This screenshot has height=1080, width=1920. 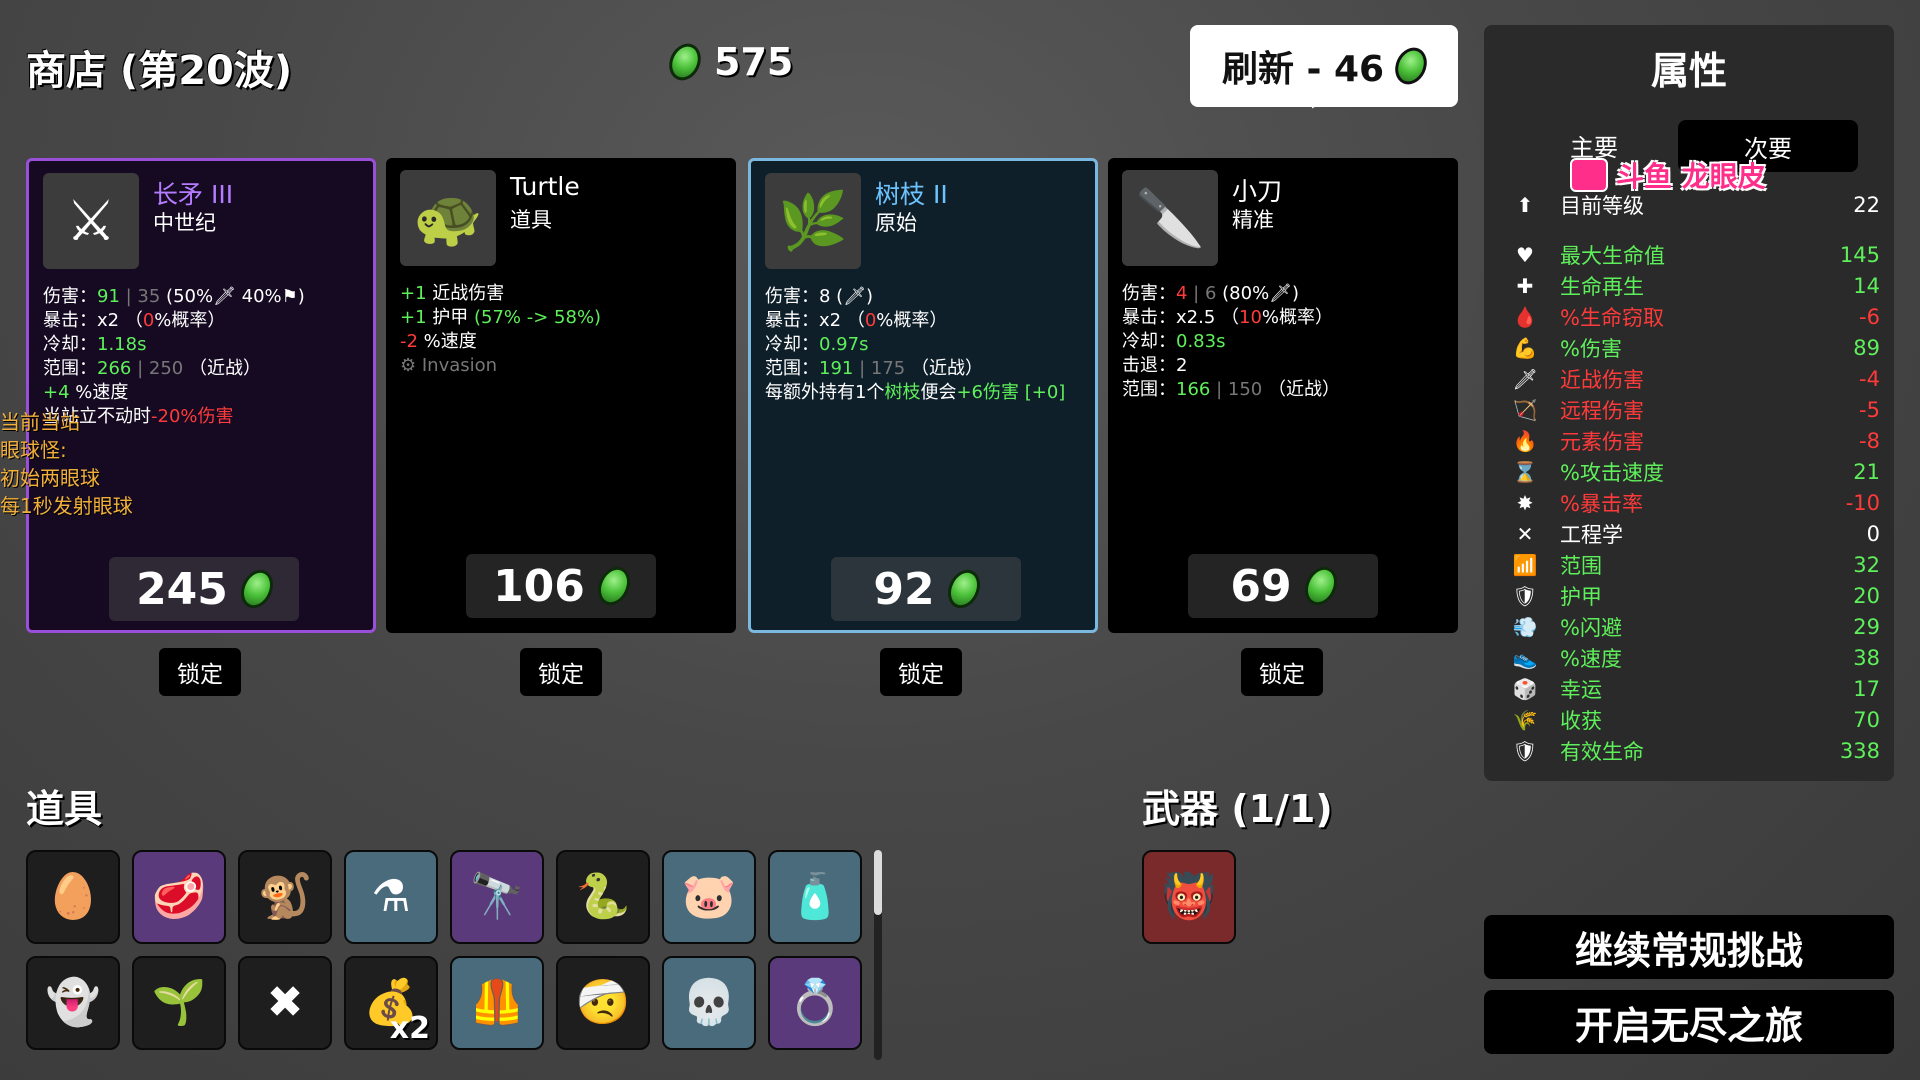 What do you see at coordinates (1695, 720) in the screenshot?
I see `stat-row: 🌾 收获 70` at bounding box center [1695, 720].